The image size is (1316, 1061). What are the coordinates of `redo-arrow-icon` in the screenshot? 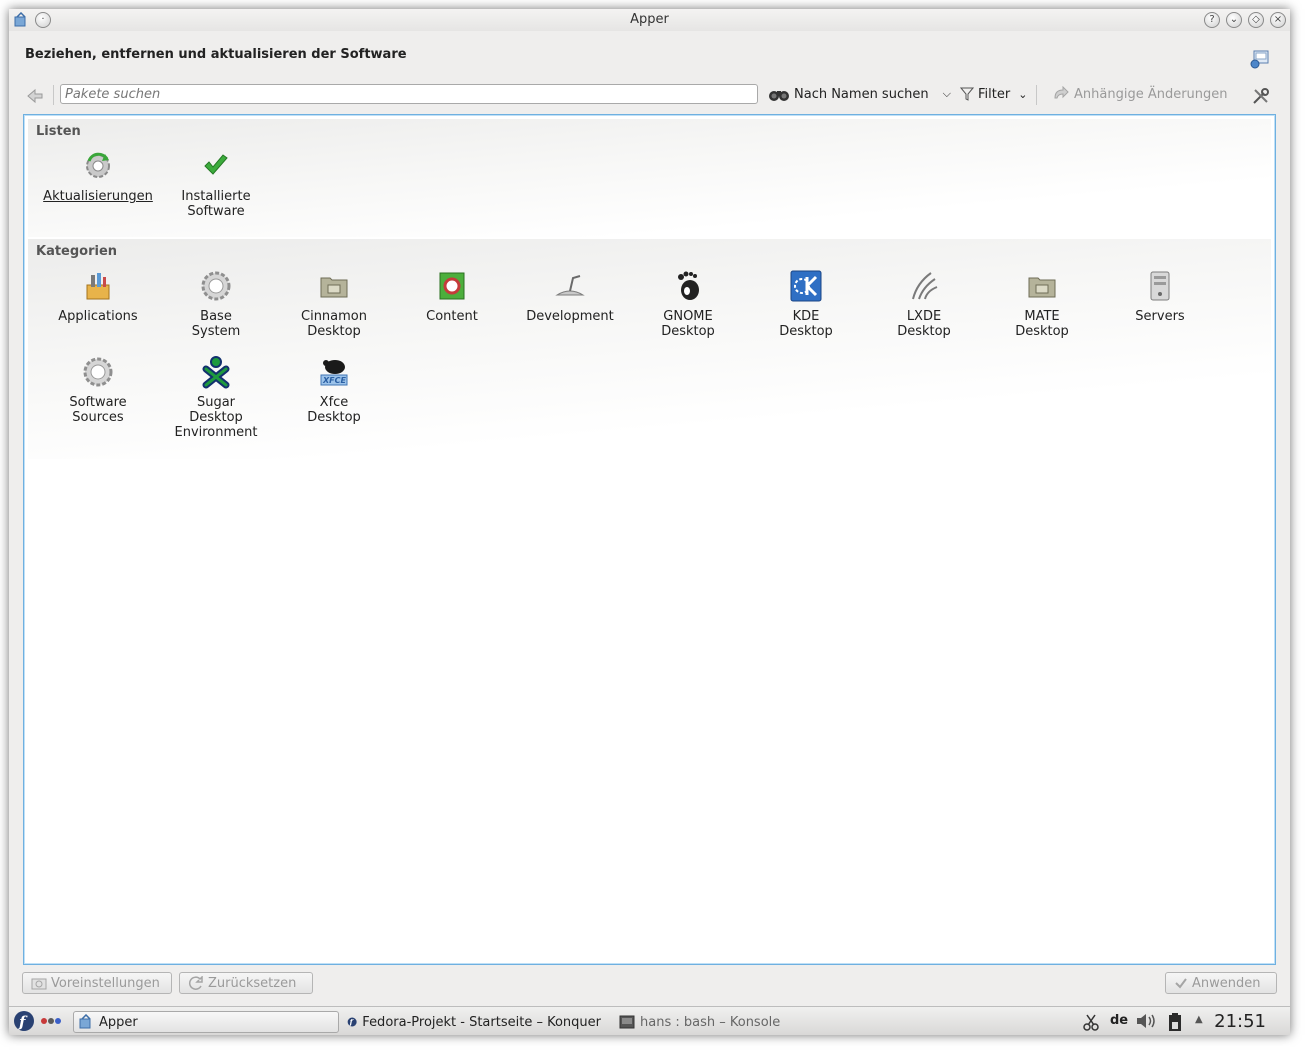 It's located at (1061, 92).